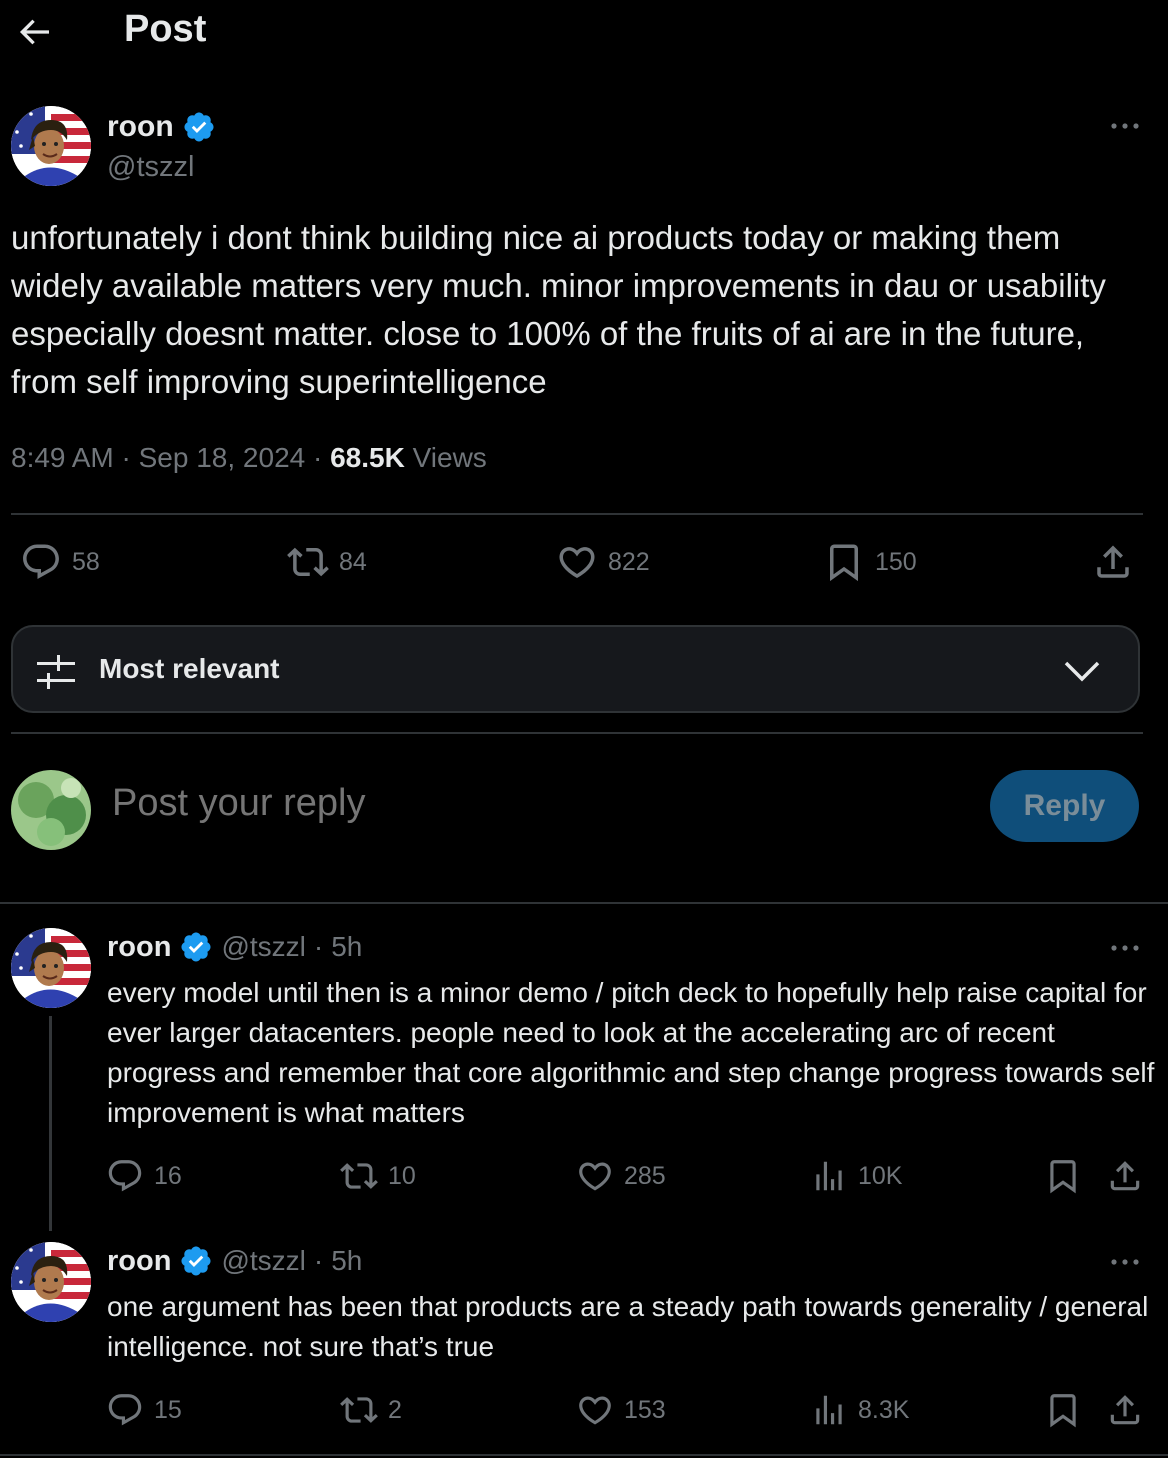  Describe the element at coordinates (62, 457) in the screenshot. I see `post-time: 8:49 AM` at that location.